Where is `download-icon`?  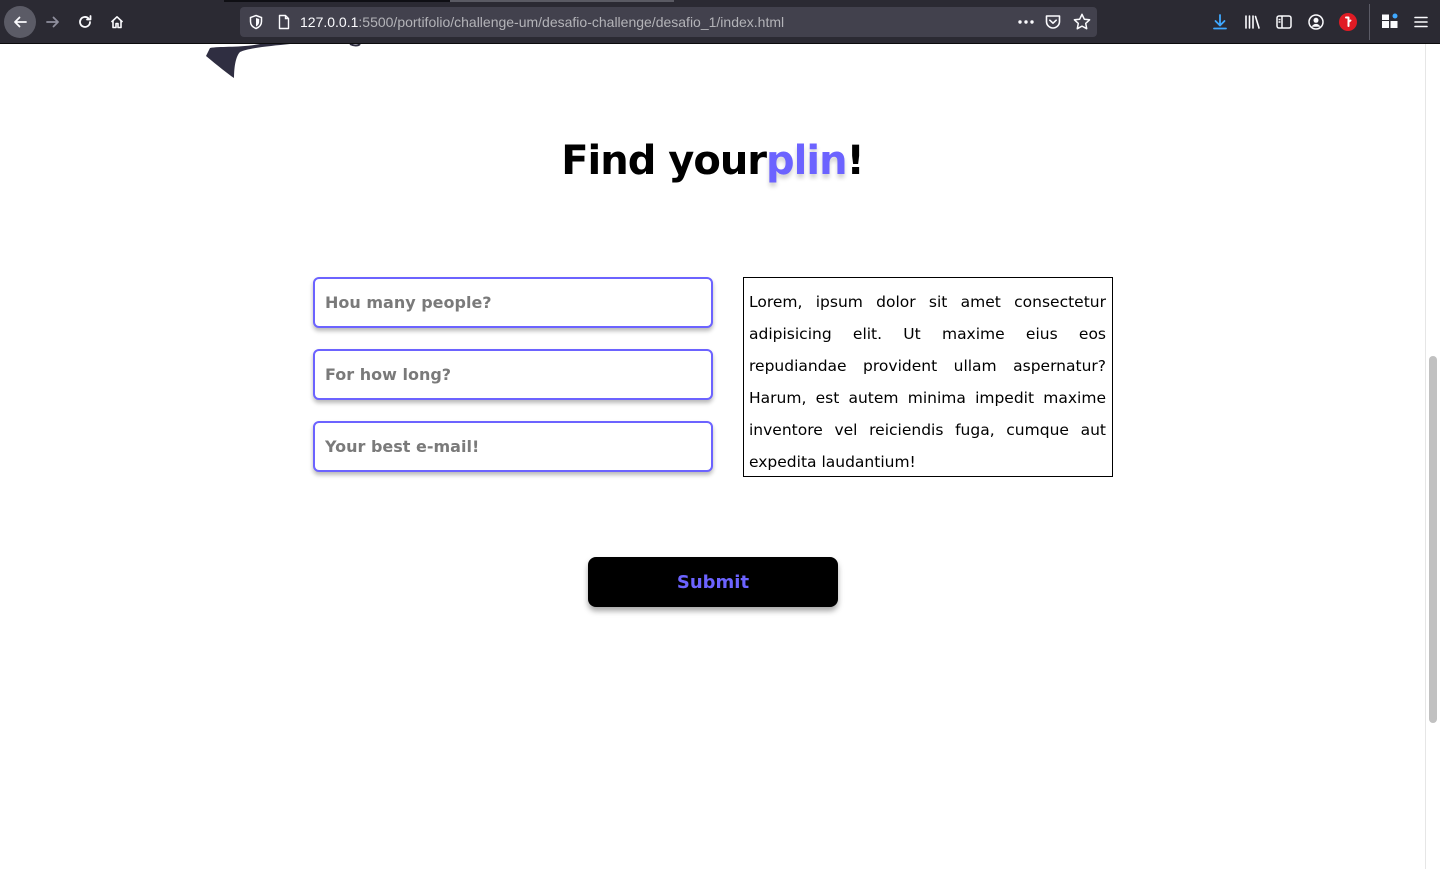 download-icon is located at coordinates (1220, 22).